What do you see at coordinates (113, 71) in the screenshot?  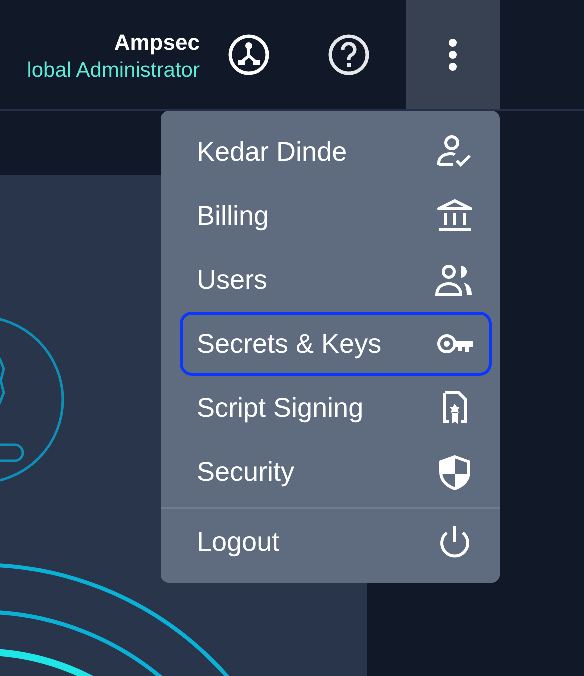 I see `user-role: lobal Administrator` at bounding box center [113, 71].